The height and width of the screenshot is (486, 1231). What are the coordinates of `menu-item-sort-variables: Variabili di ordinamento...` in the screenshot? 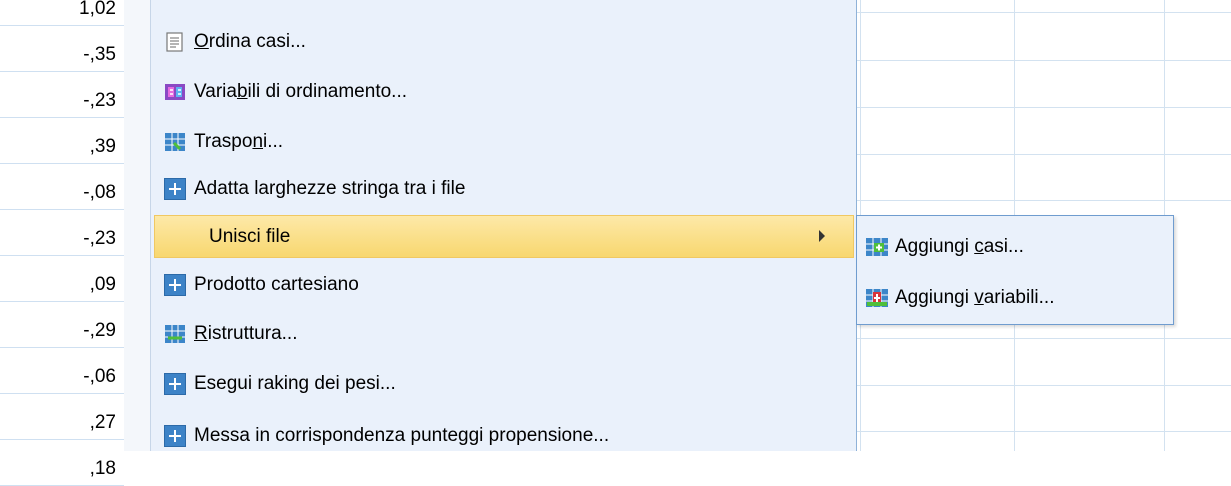 It's located at (504, 91).